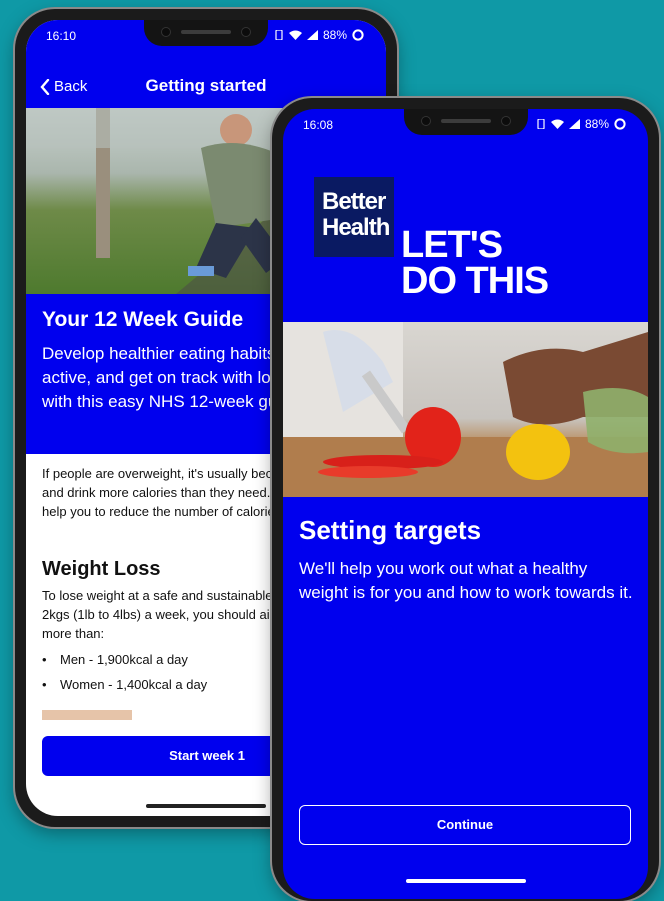 This screenshot has height=901, width=664. I want to click on logo-line-2: Health, so click(356, 227).